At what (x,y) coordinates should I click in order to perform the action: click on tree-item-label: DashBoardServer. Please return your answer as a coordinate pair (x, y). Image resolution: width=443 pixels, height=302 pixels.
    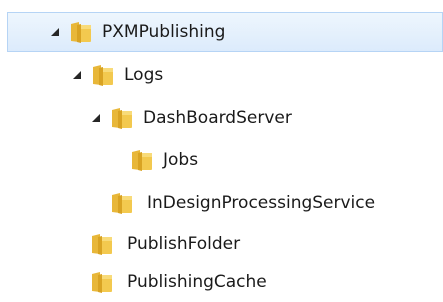
    Looking at the image, I should click on (217, 118).